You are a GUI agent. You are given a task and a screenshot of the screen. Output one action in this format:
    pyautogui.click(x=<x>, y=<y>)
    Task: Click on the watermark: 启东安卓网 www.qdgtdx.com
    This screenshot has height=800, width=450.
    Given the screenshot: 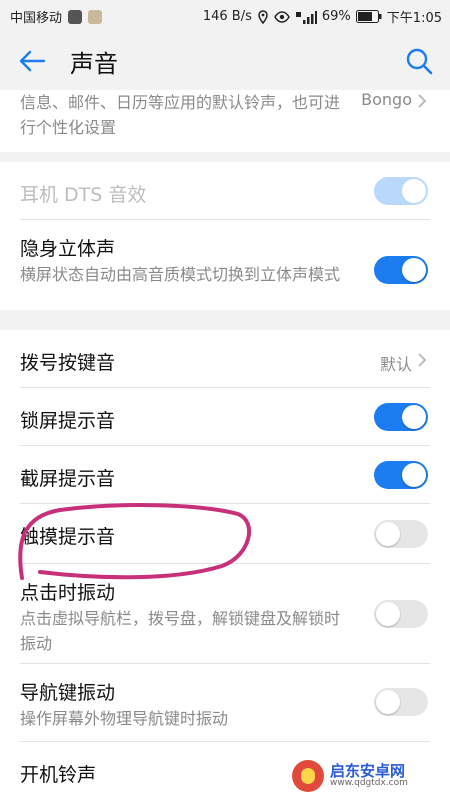 What is the action you would take?
    pyautogui.click(x=367, y=776)
    